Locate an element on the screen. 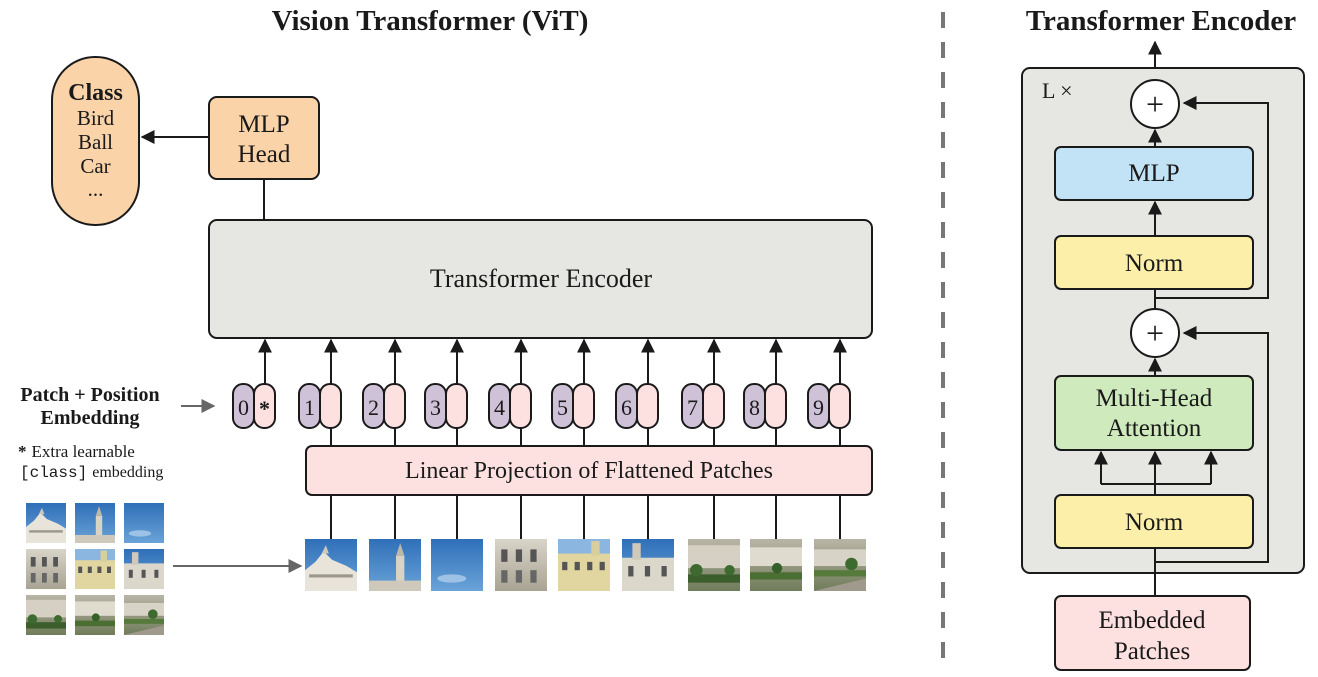  position-index: 1 is located at coordinates (309, 407).